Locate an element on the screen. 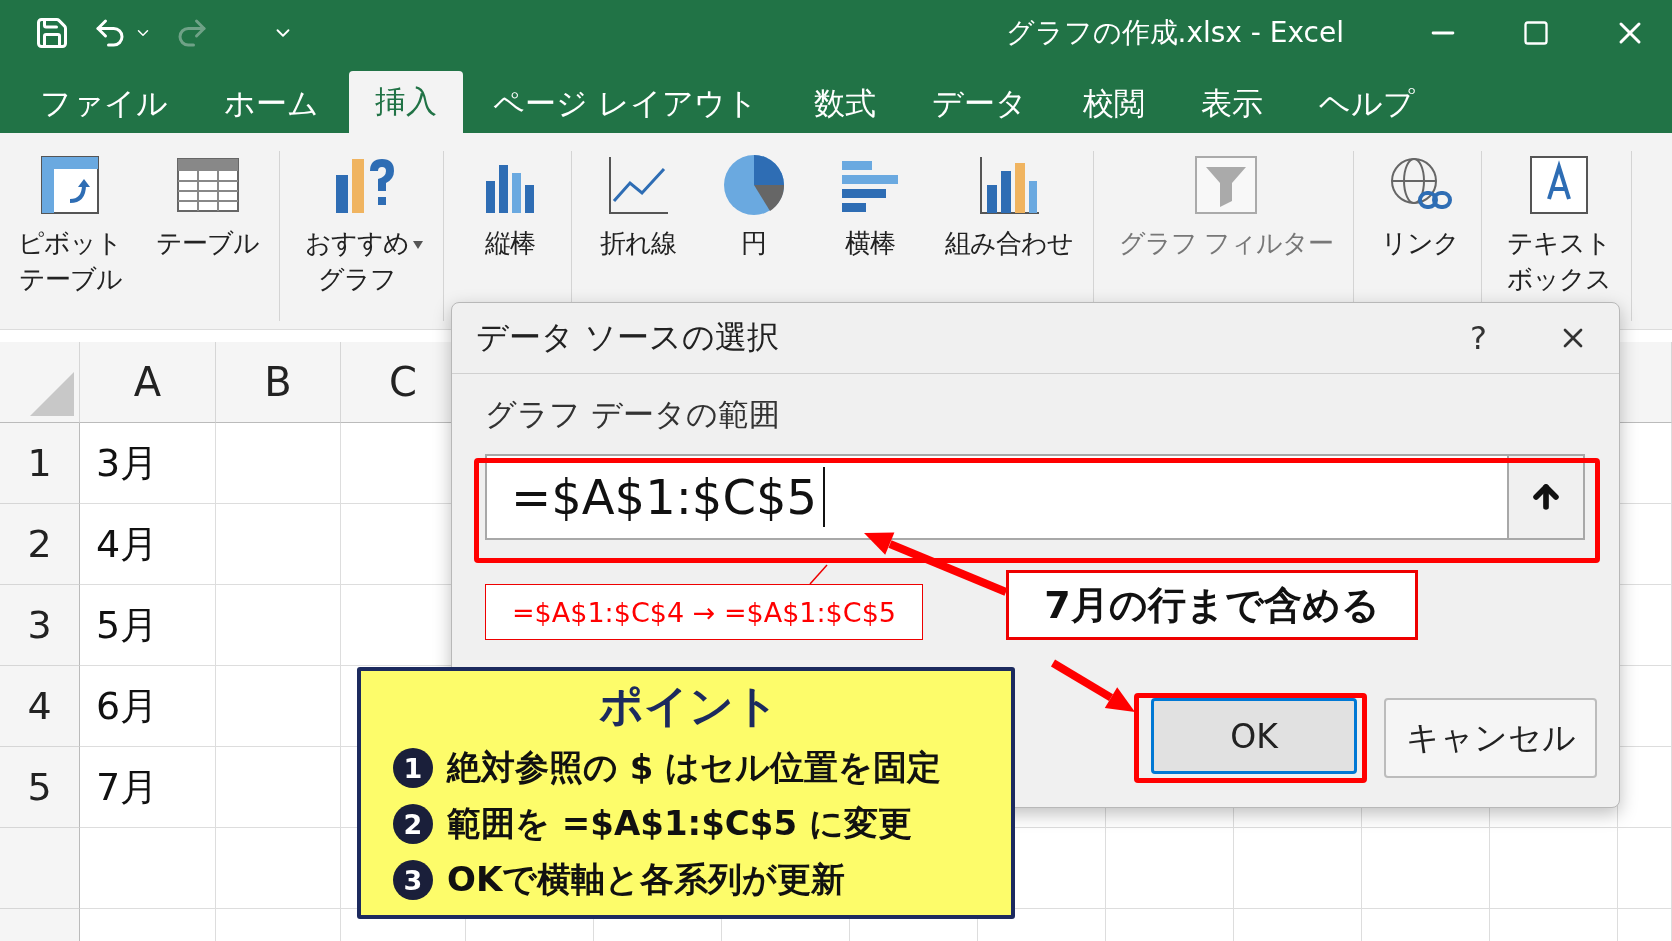 The height and width of the screenshot is (941, 1672). number-badge: 1 is located at coordinates (413, 768).